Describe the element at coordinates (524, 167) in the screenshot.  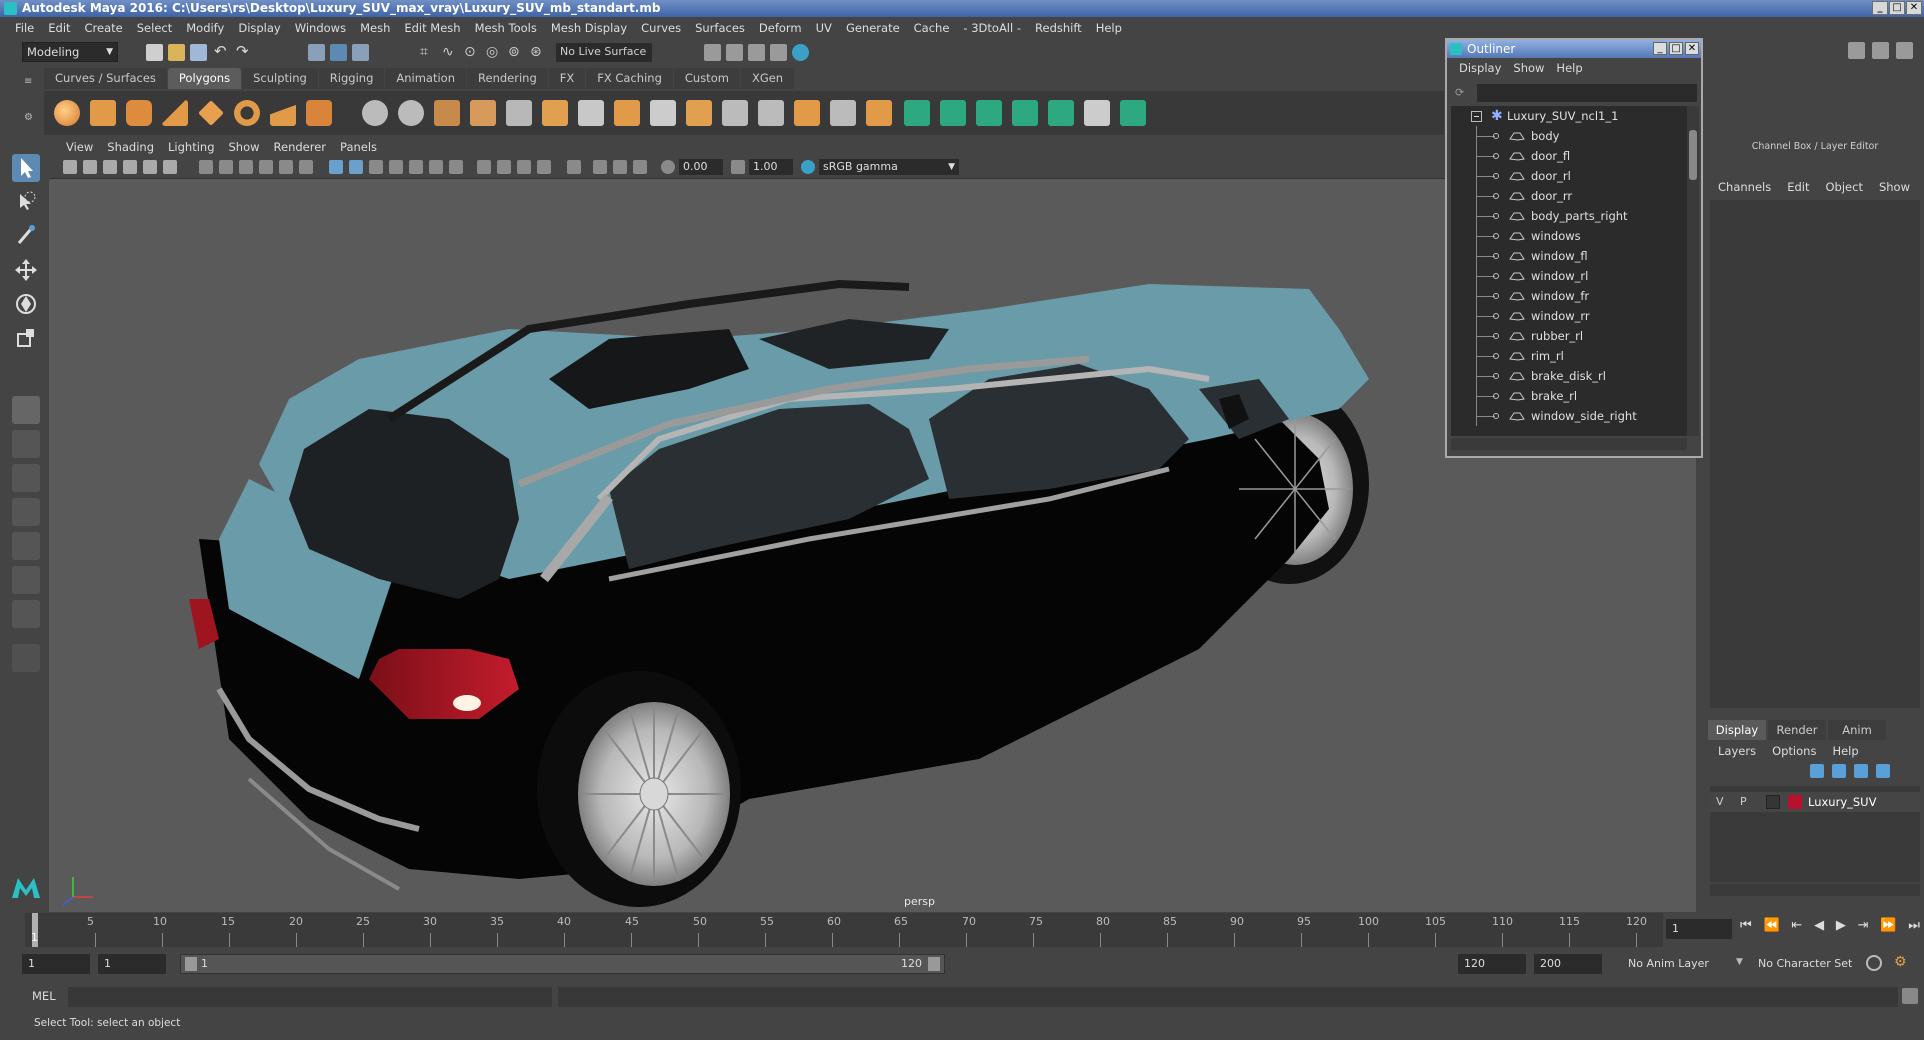
I see `anti-aliasing-icon` at that location.